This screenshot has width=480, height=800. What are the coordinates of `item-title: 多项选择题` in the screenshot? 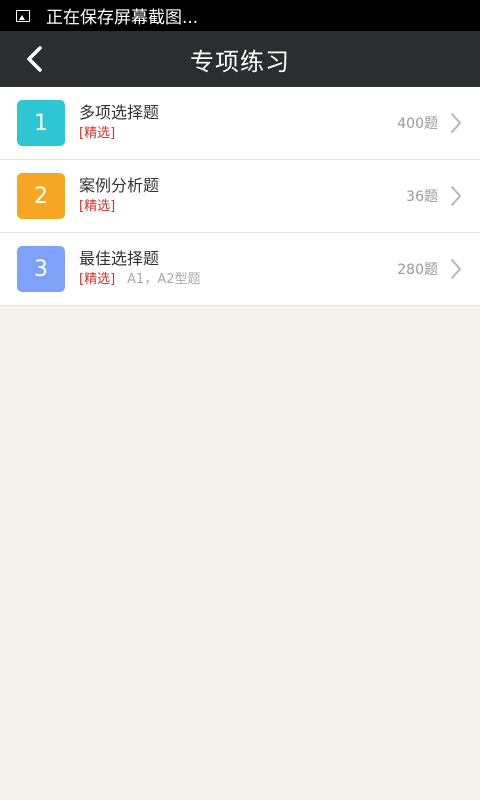 It's located at (119, 112).